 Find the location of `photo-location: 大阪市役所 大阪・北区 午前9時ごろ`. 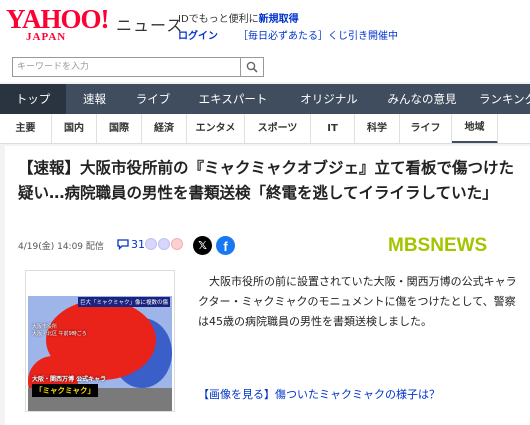

photo-location: 大阪市役所 大阪・北区 午前9時ごろ is located at coordinates (59, 331).